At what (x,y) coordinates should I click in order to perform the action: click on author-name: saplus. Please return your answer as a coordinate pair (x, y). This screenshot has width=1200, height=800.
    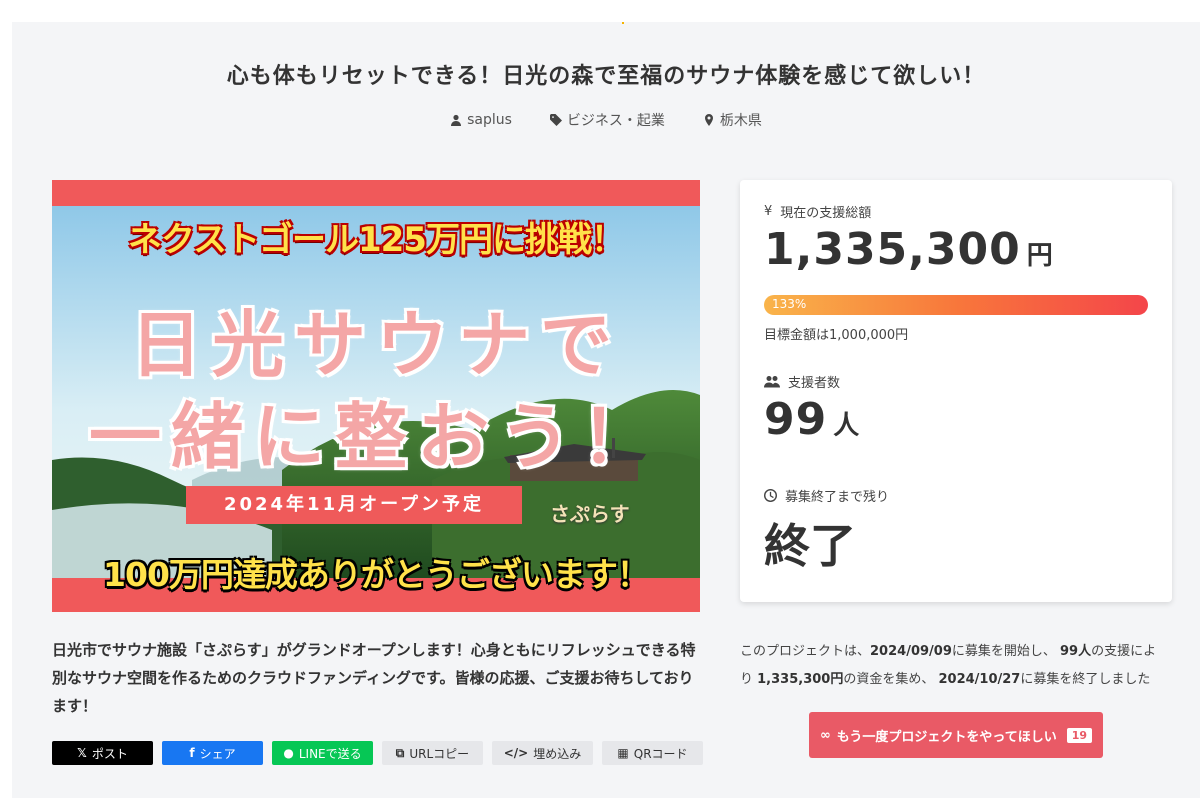
    Looking at the image, I should click on (489, 120).